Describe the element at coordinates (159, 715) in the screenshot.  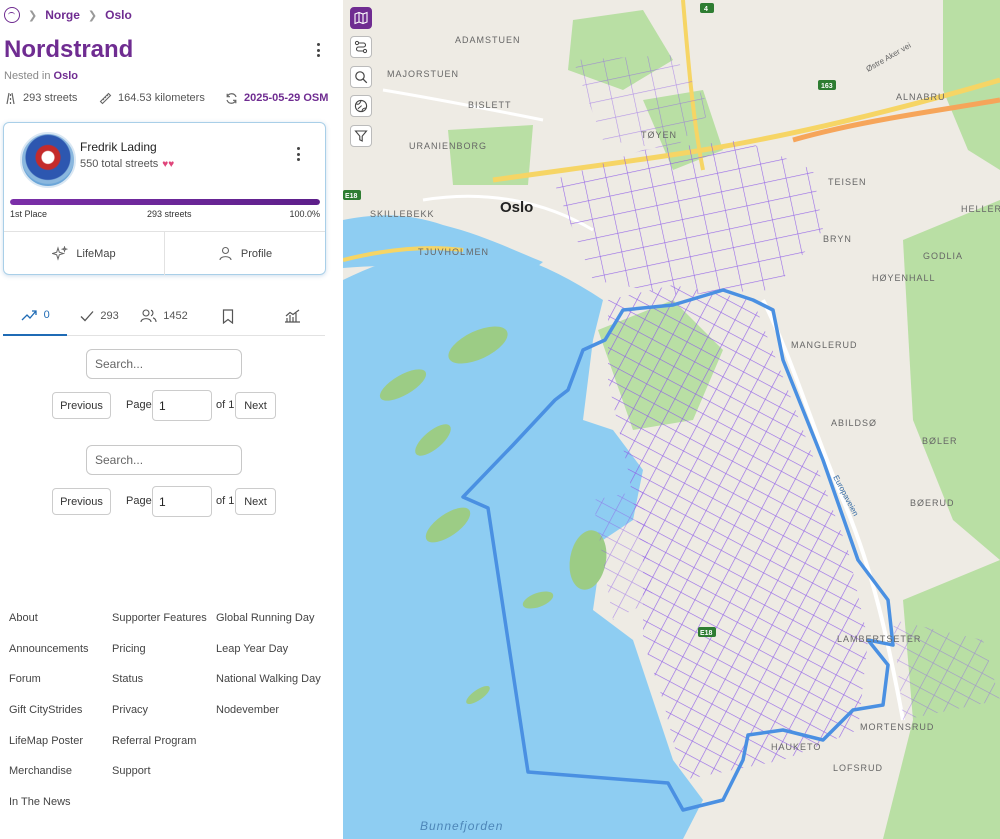
I see `footer-link: Privacy` at that location.